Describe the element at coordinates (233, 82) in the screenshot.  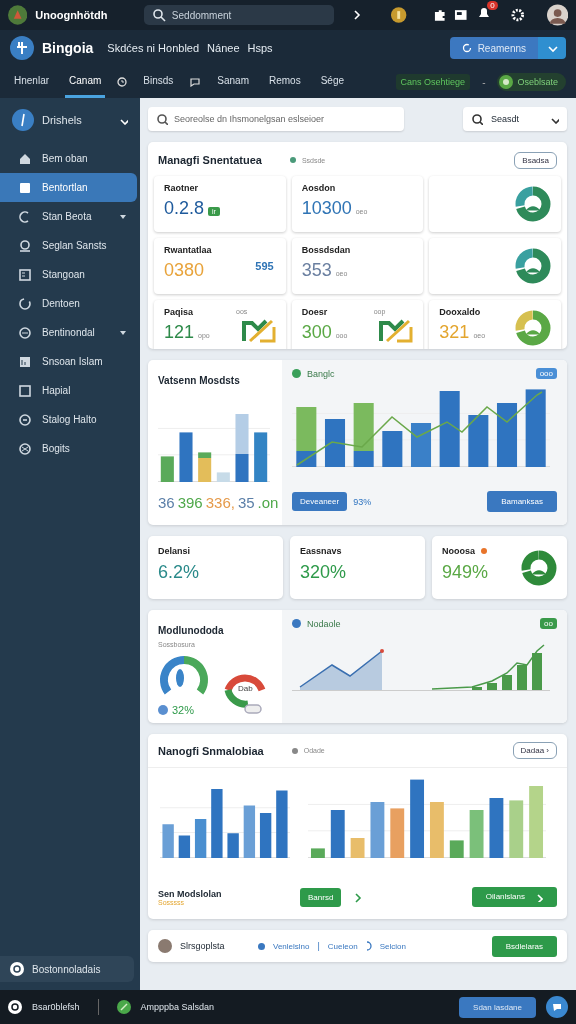
I see `tab: Sanam` at that location.